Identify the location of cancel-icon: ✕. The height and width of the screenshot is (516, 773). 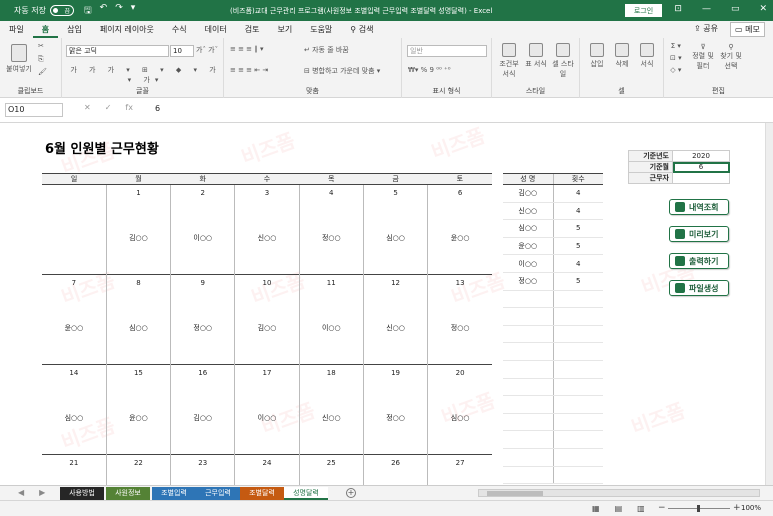
(87, 107).